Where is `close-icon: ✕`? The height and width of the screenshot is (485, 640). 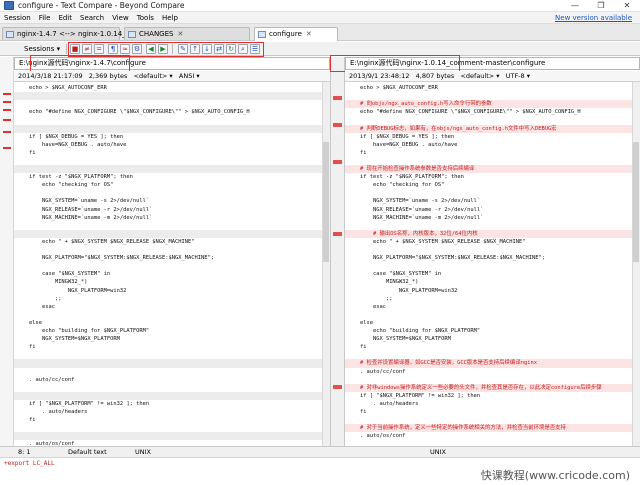
close-icon: ✕ is located at coordinates (627, 5).